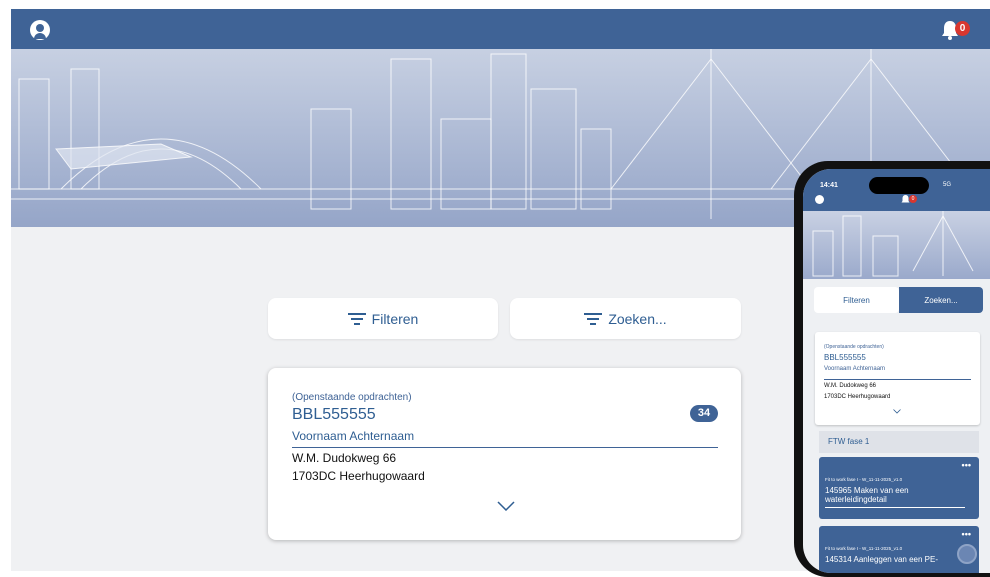 This screenshot has width=990, height=577. What do you see at coordinates (881, 559) in the screenshot?
I see `task-title: 145314 Aanleggen van een PE-` at bounding box center [881, 559].